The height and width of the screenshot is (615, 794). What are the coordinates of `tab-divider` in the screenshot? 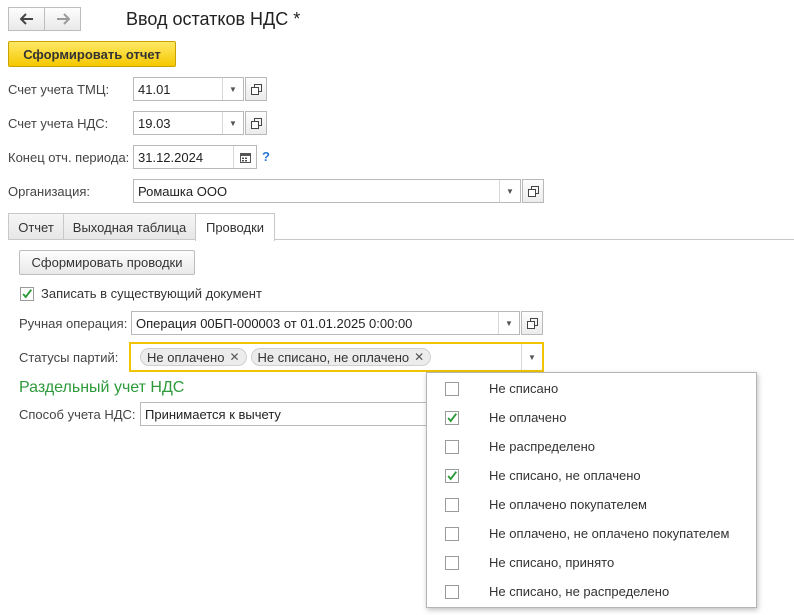 It's located at (401, 239).